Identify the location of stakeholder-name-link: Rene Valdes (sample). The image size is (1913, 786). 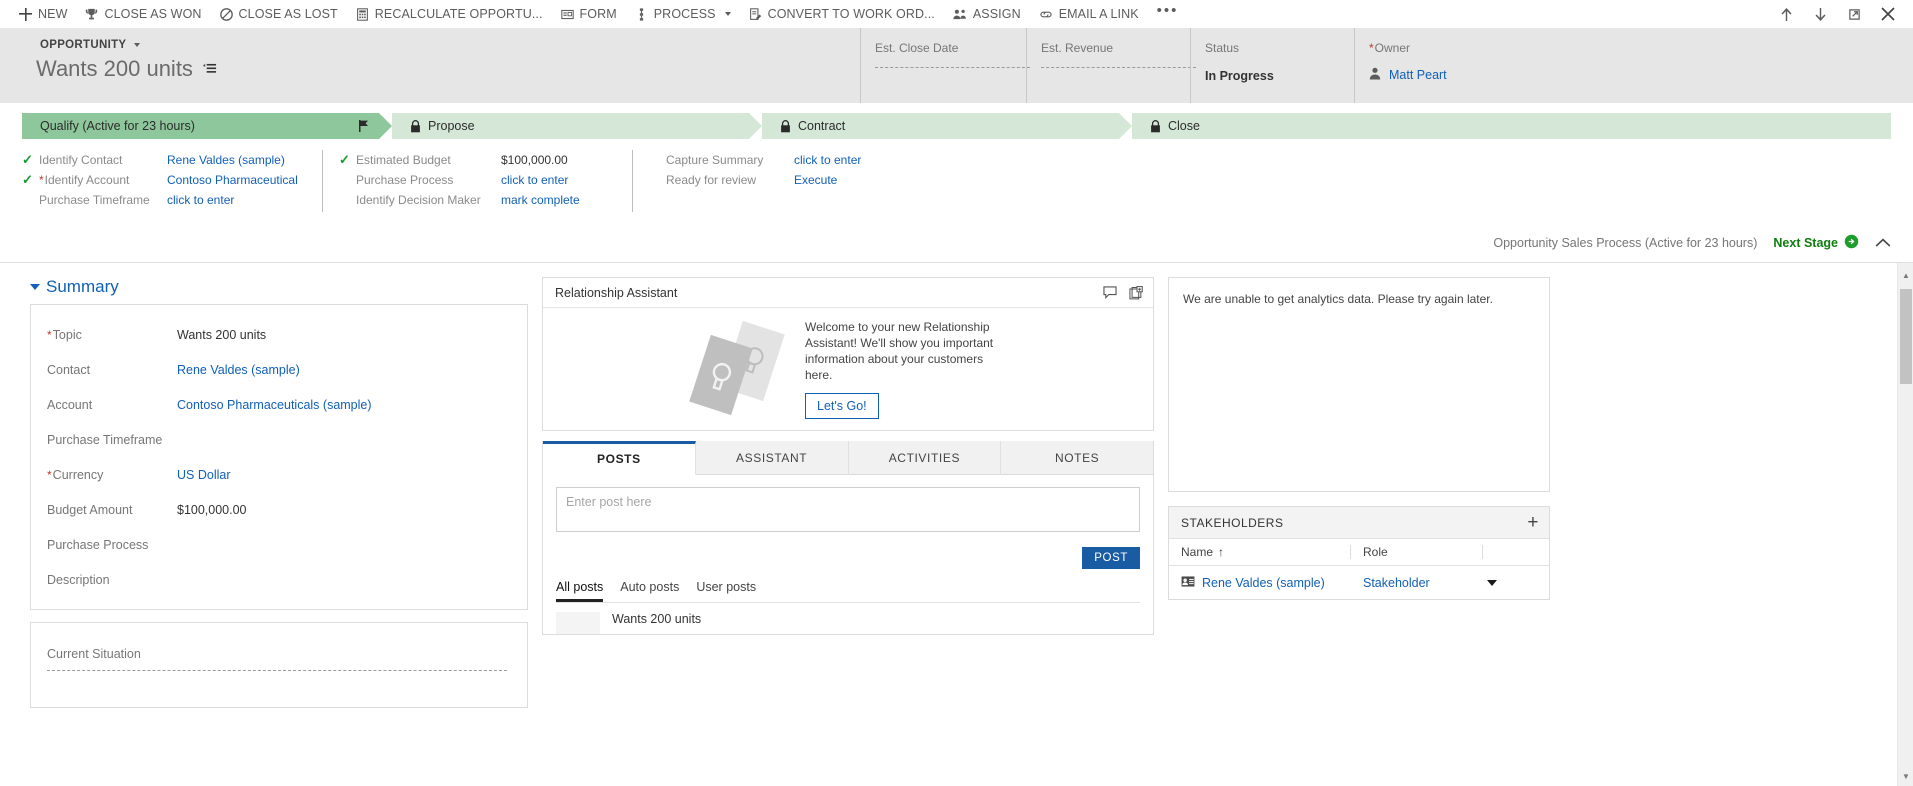
(1263, 583).